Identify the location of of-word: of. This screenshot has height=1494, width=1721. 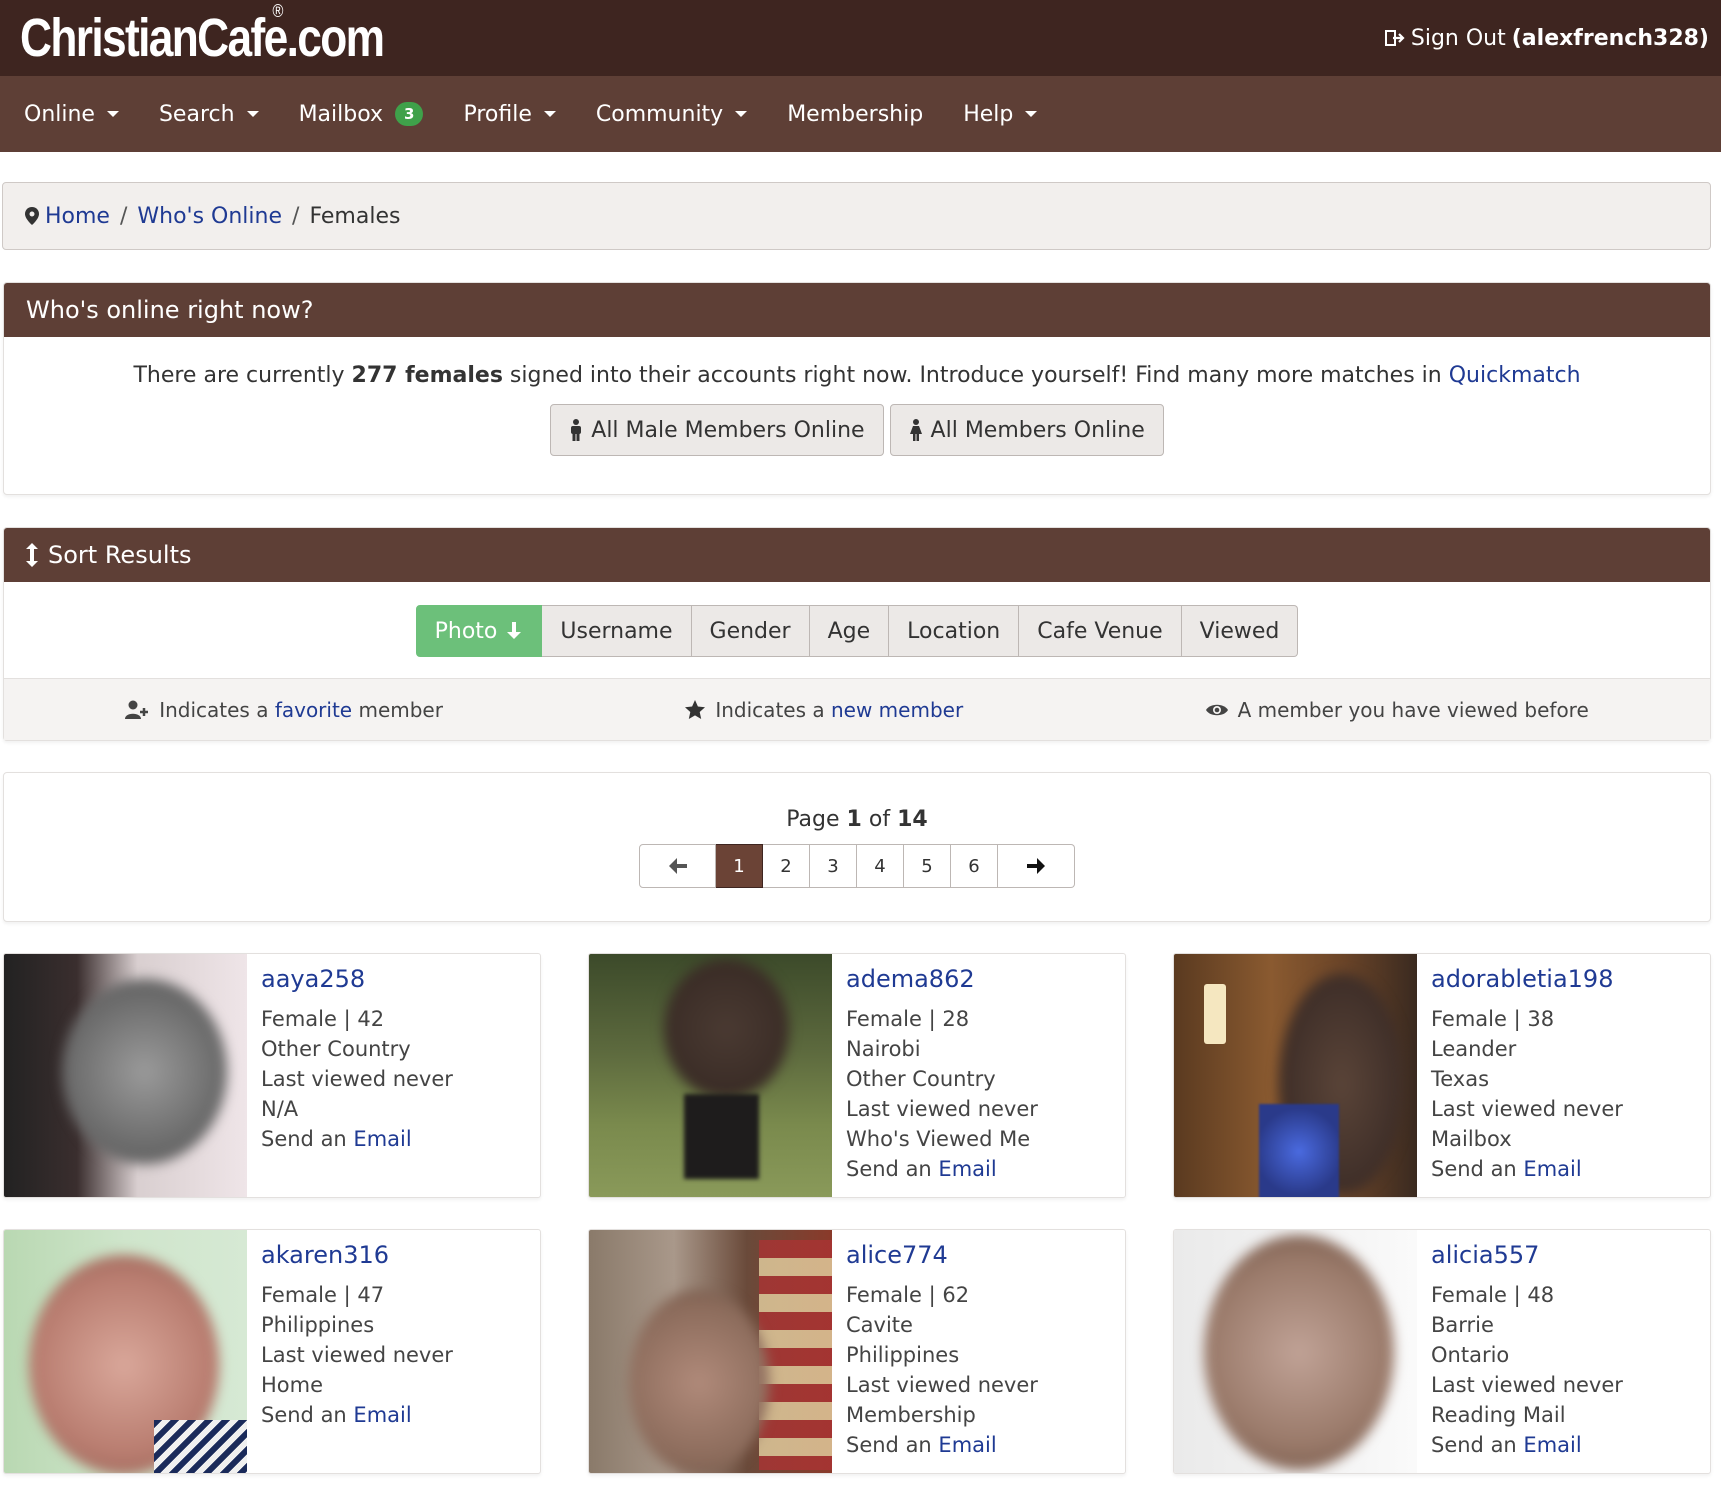
(879, 819).